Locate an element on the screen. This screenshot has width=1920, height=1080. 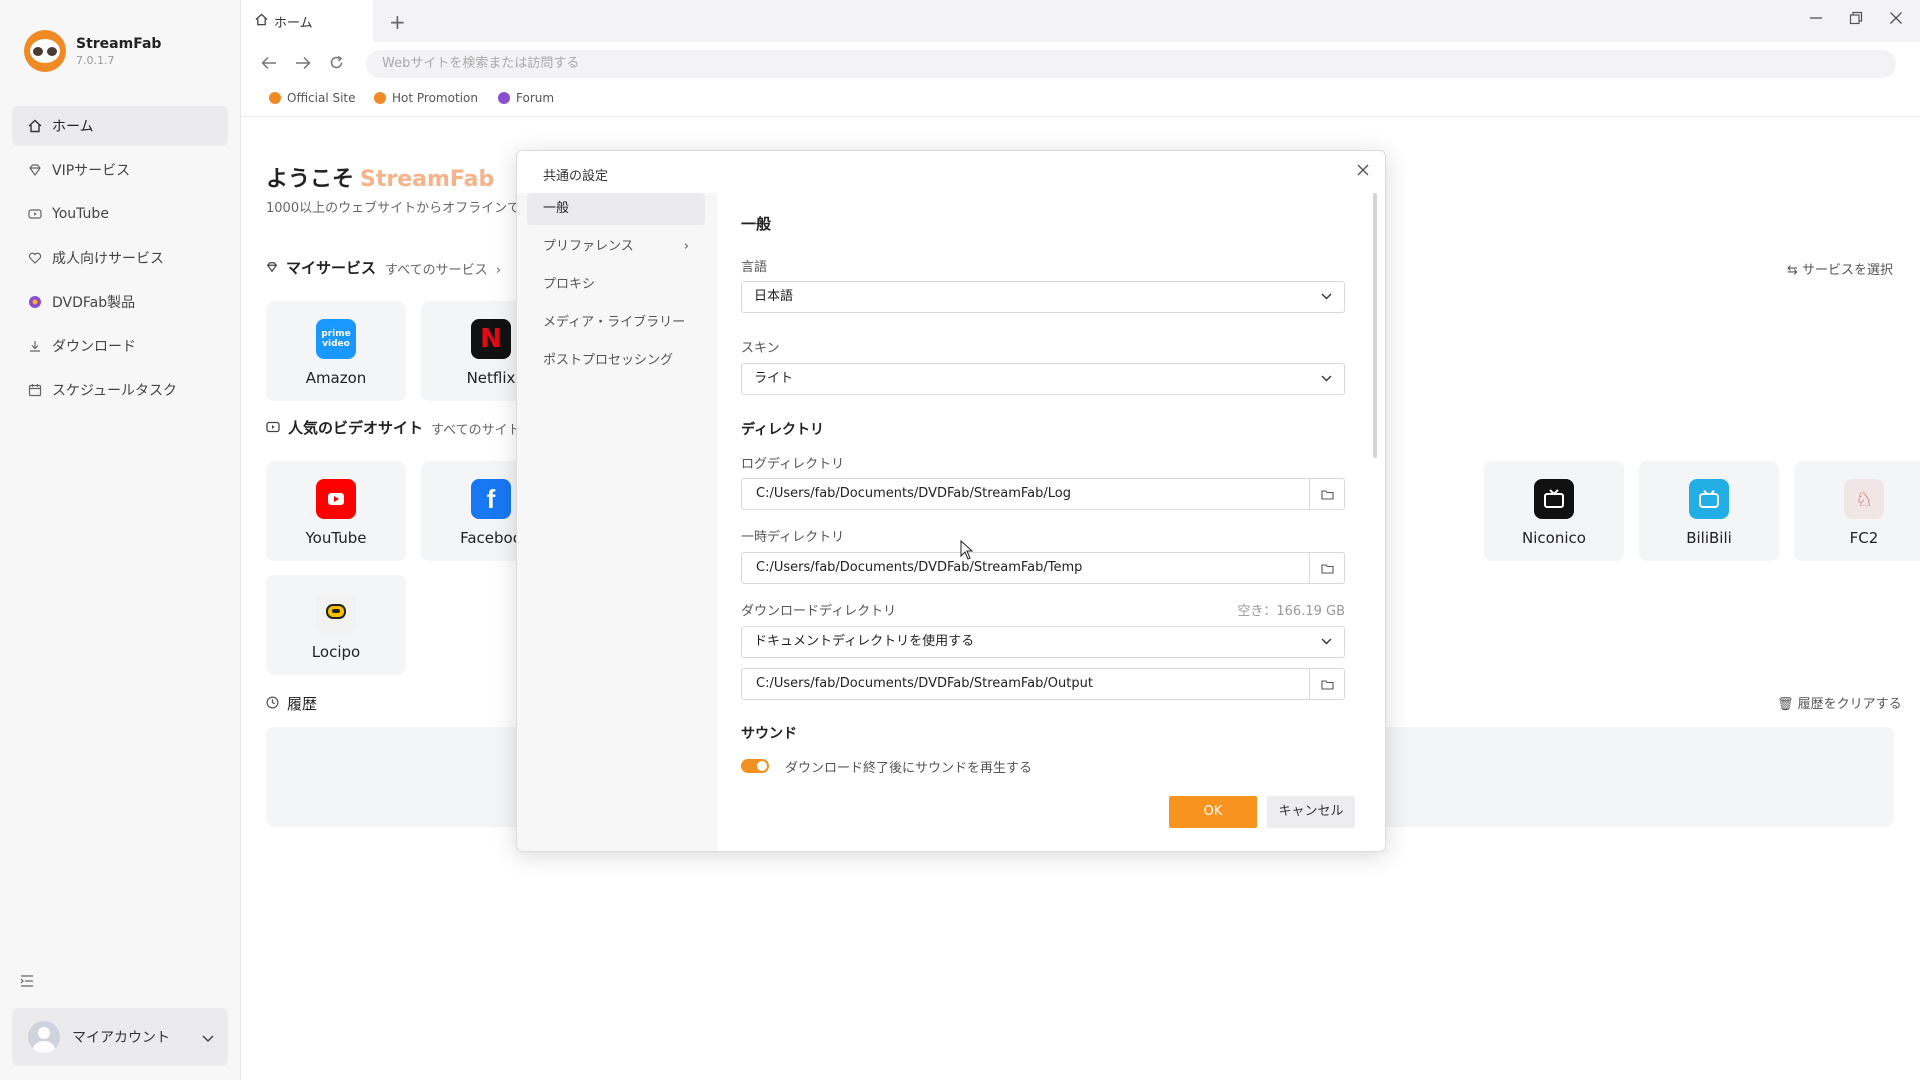
sidebar-item-label: スケジュールタスク is located at coordinates (115, 391).